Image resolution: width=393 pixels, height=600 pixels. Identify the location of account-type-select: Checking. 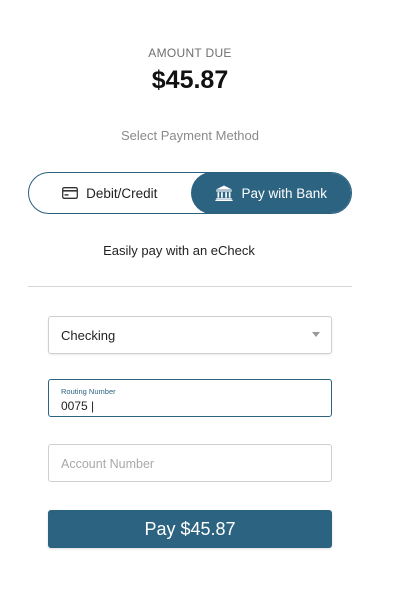
(190, 335).